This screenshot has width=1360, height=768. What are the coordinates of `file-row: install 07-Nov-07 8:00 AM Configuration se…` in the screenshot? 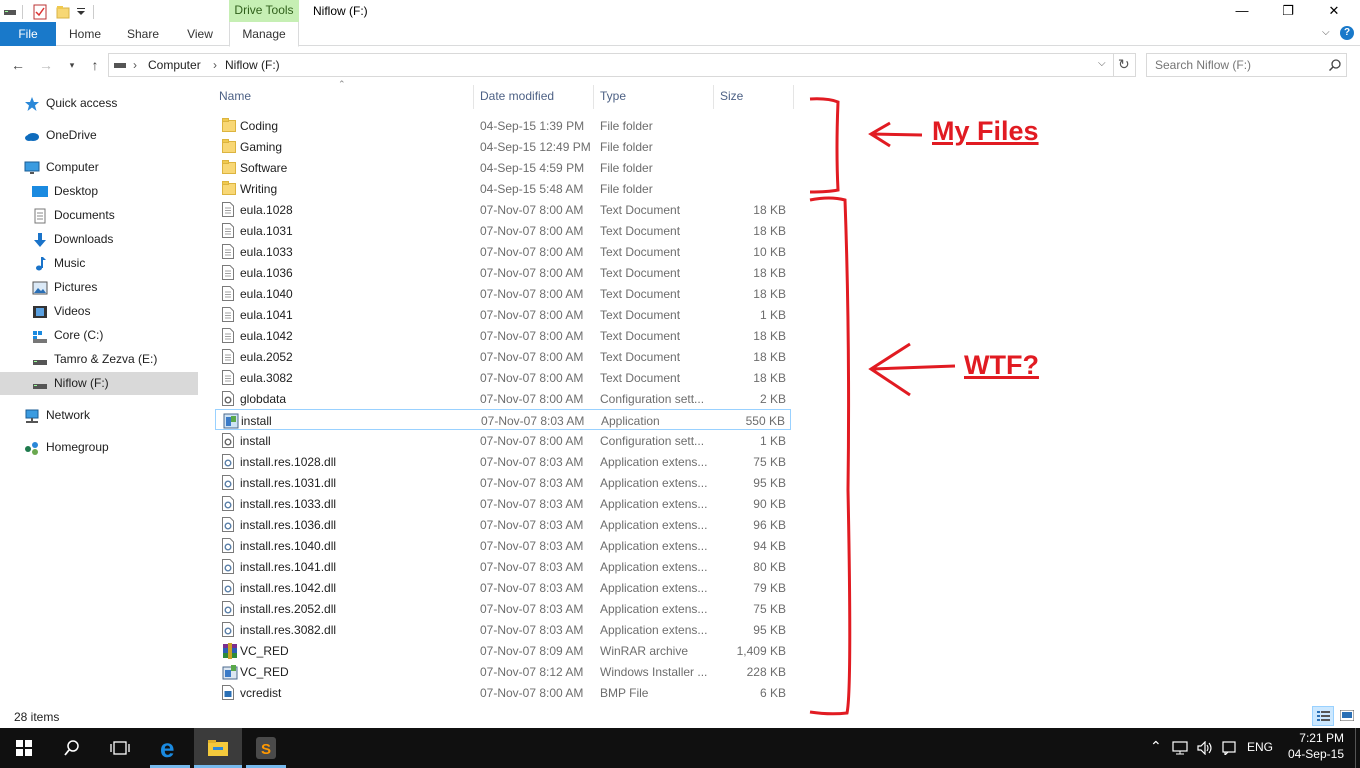 It's located at (503, 440).